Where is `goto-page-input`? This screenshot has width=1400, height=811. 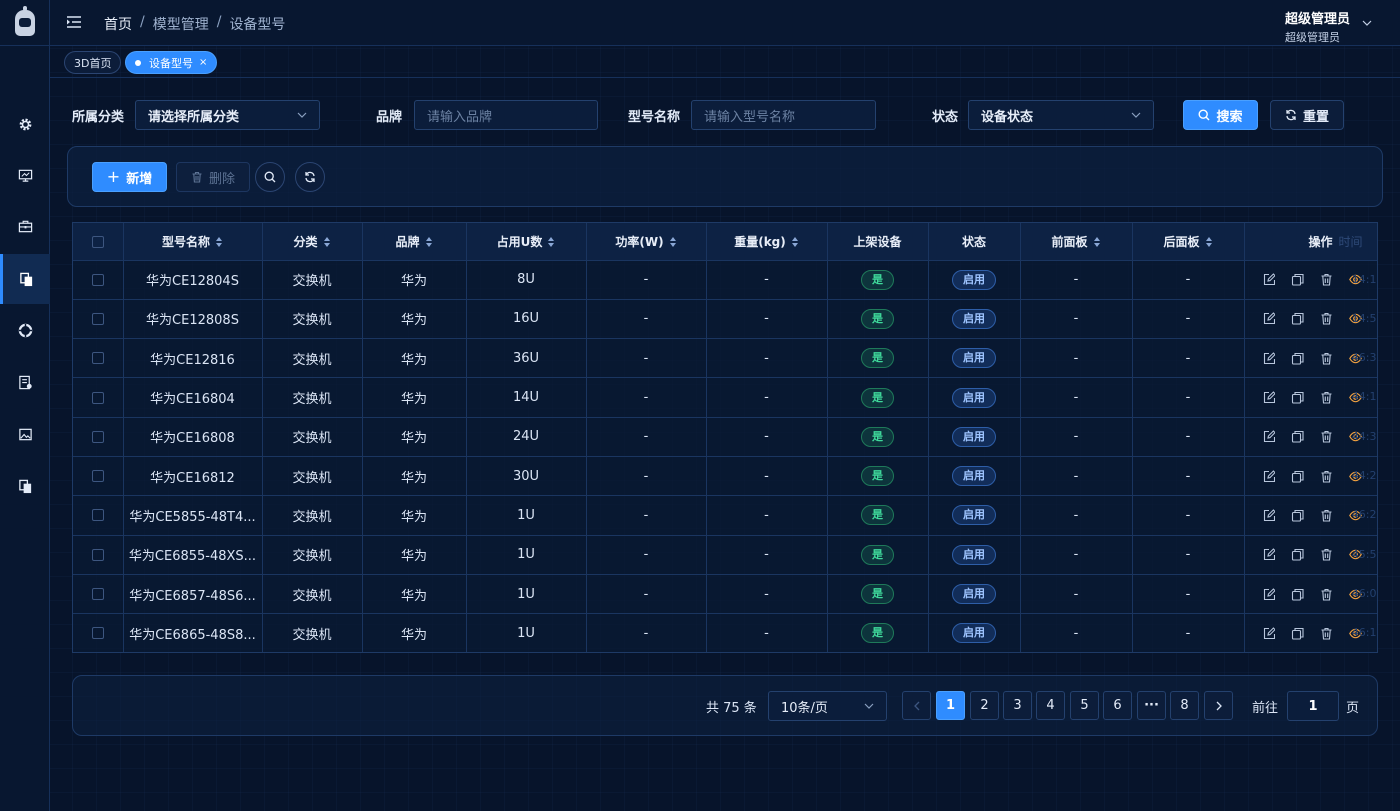
goto-page-input is located at coordinates (1313, 706).